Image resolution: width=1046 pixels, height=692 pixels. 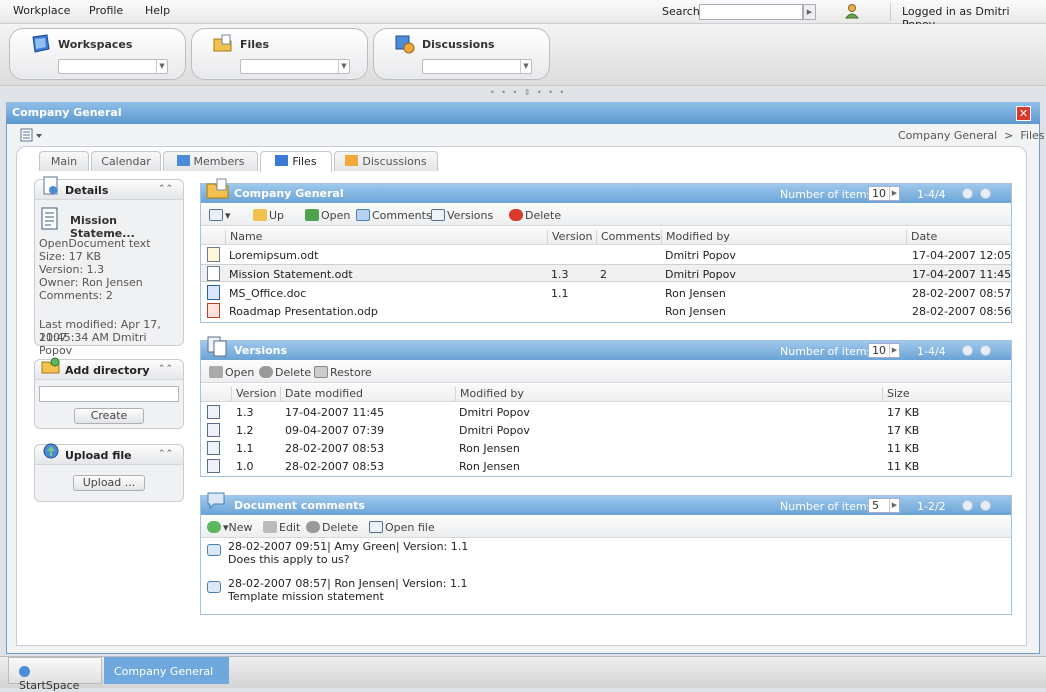 What do you see at coordinates (462, 215) in the screenshot?
I see `versions-button: Versions` at bounding box center [462, 215].